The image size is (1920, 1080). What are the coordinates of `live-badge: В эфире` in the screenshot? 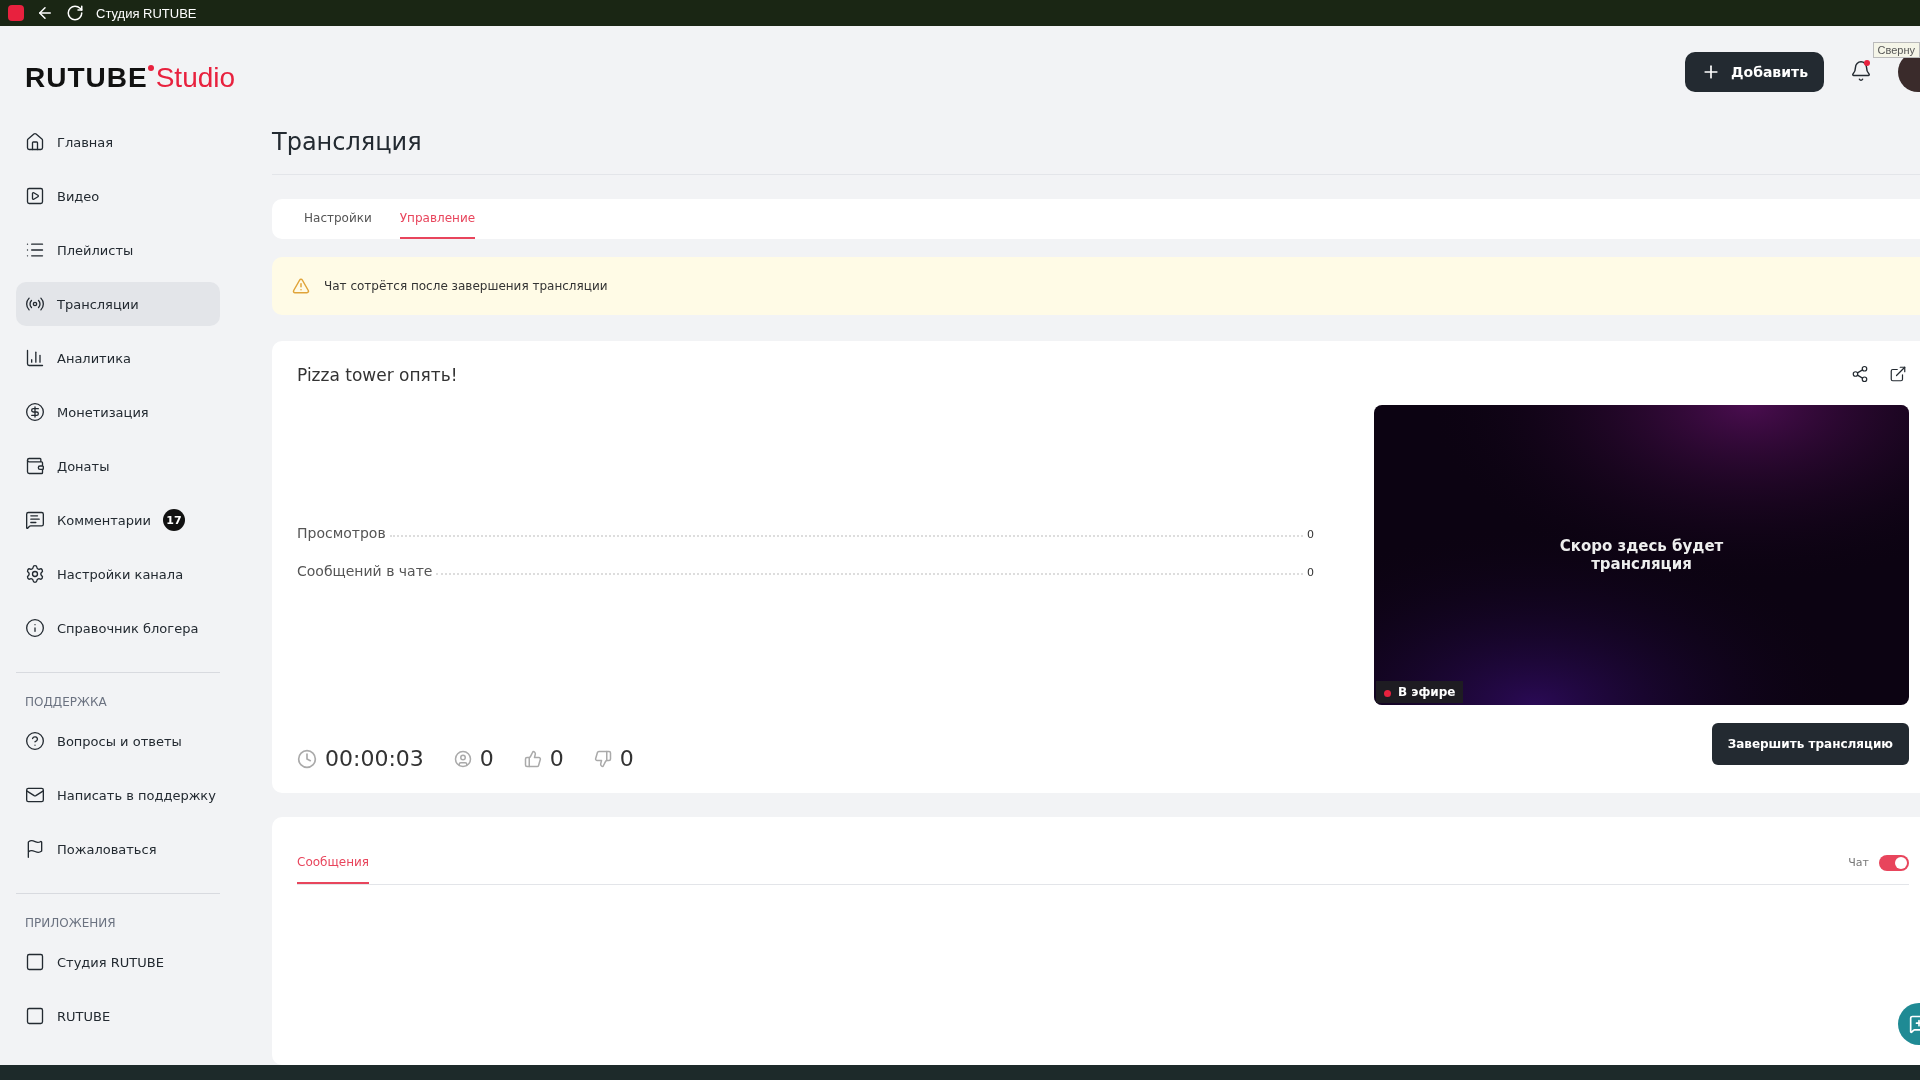 It's located at (1420, 692).